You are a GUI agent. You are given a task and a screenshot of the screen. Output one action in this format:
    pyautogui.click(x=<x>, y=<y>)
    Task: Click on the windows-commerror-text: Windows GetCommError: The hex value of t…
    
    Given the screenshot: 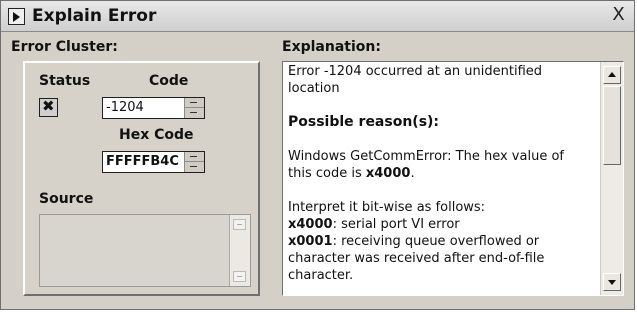 What is the action you would take?
    pyautogui.click(x=438, y=165)
    